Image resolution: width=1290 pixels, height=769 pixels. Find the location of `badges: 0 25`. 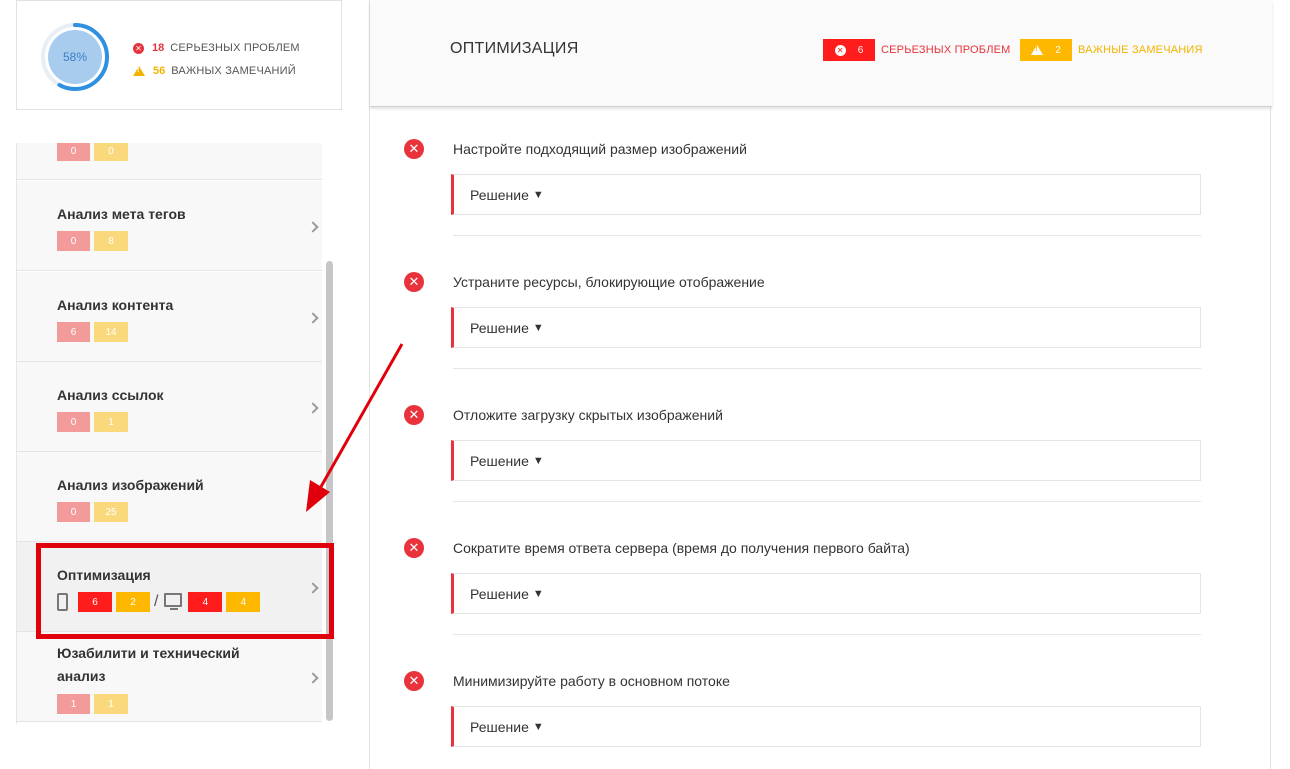

badges: 0 25 is located at coordinates (94, 512).